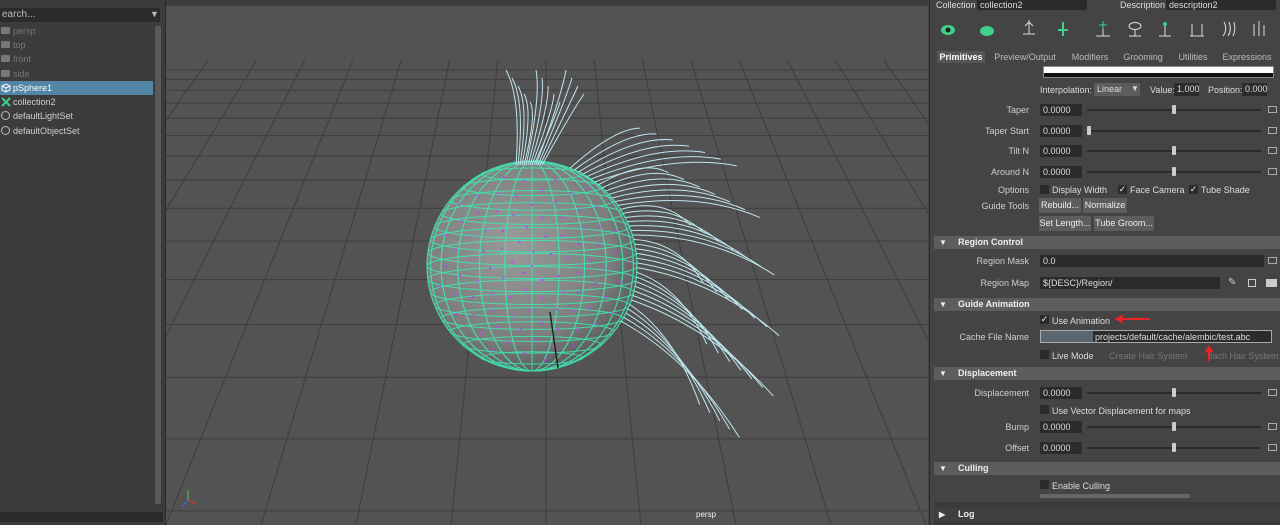  What do you see at coordinates (76, 116) in the screenshot?
I see `outliner-item-defaultlightset: defaultLightSet` at bounding box center [76, 116].